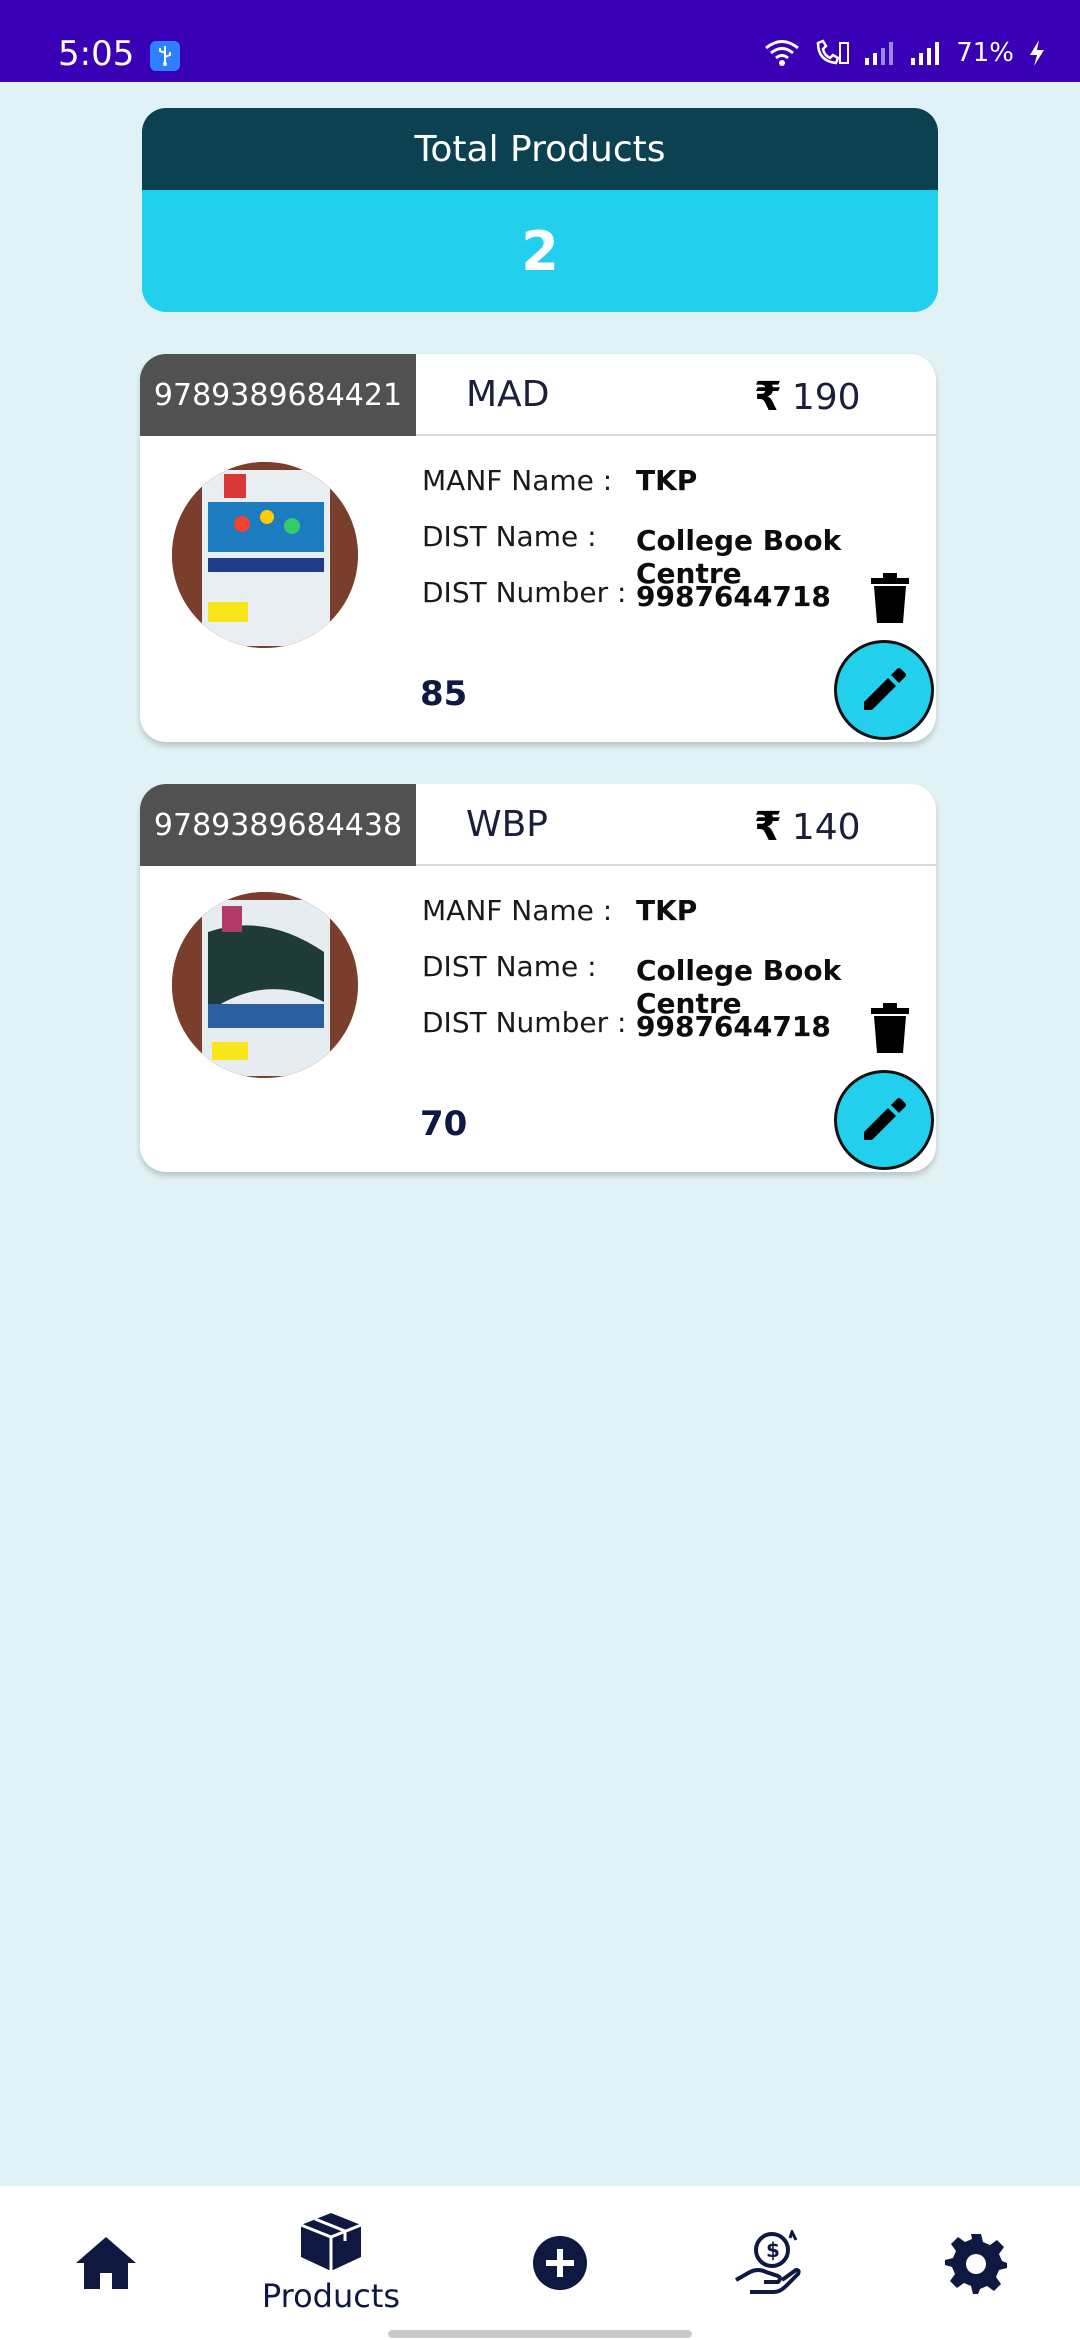  Describe the element at coordinates (278, 825) in the screenshot. I see `product-barcode: 9789389684438` at that location.